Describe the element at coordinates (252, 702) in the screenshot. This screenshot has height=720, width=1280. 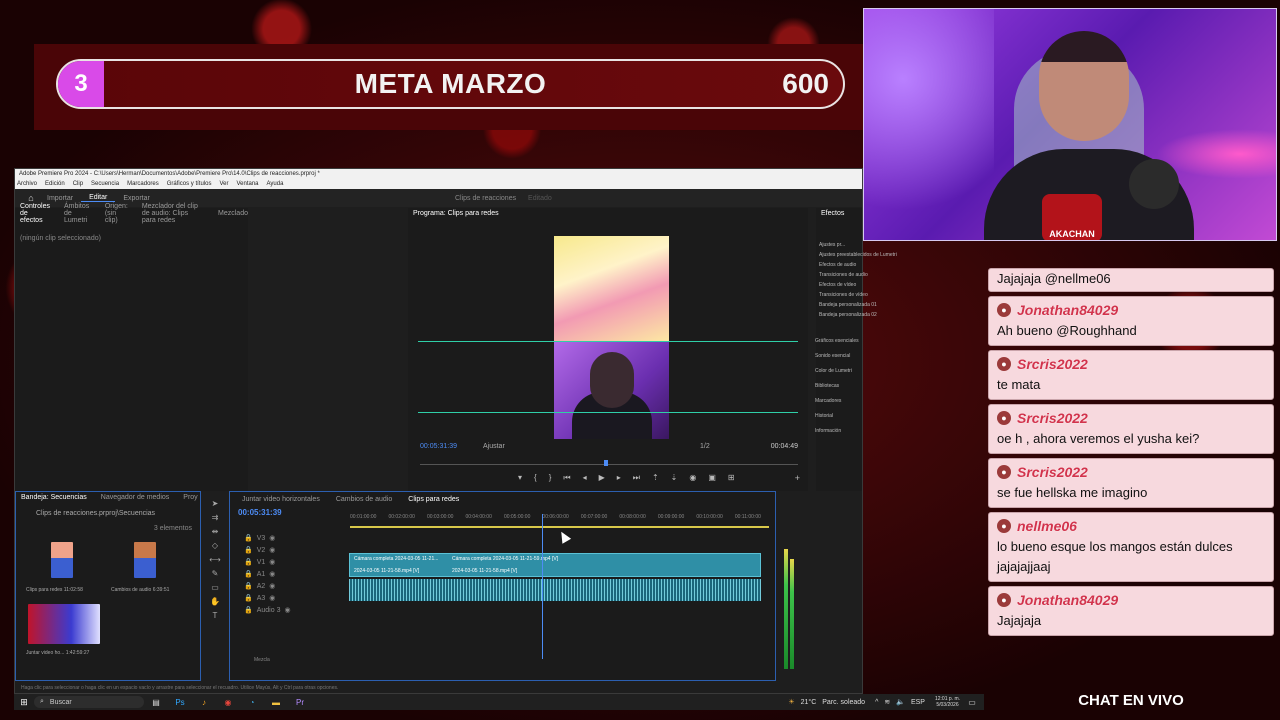
I see `edge-icon: ◔` at that location.